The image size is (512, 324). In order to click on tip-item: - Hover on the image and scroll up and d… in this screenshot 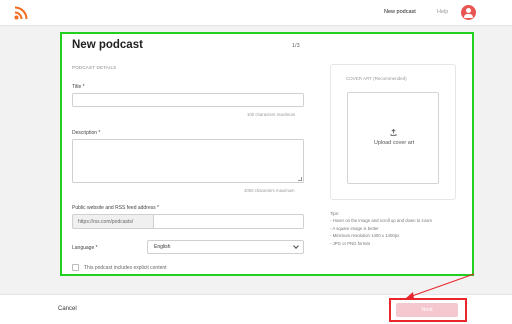, I will do `click(381, 221)`.